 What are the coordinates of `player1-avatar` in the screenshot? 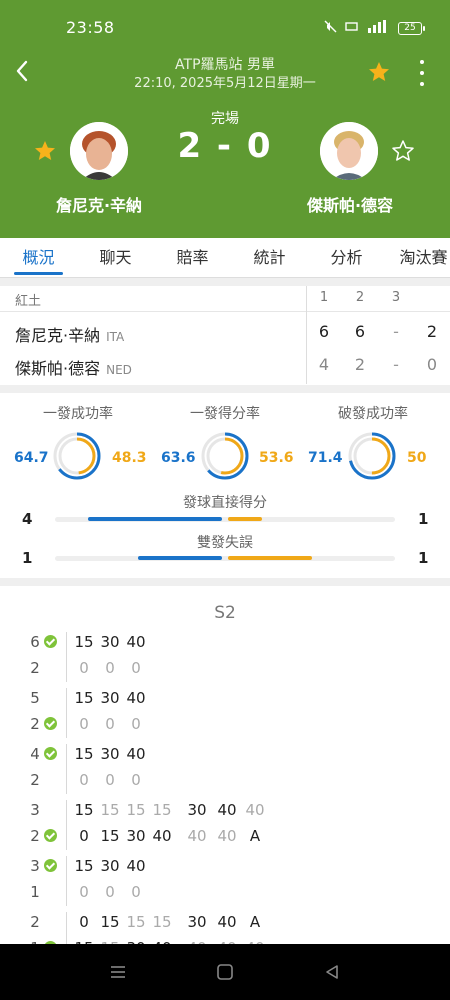 It's located at (99, 151).